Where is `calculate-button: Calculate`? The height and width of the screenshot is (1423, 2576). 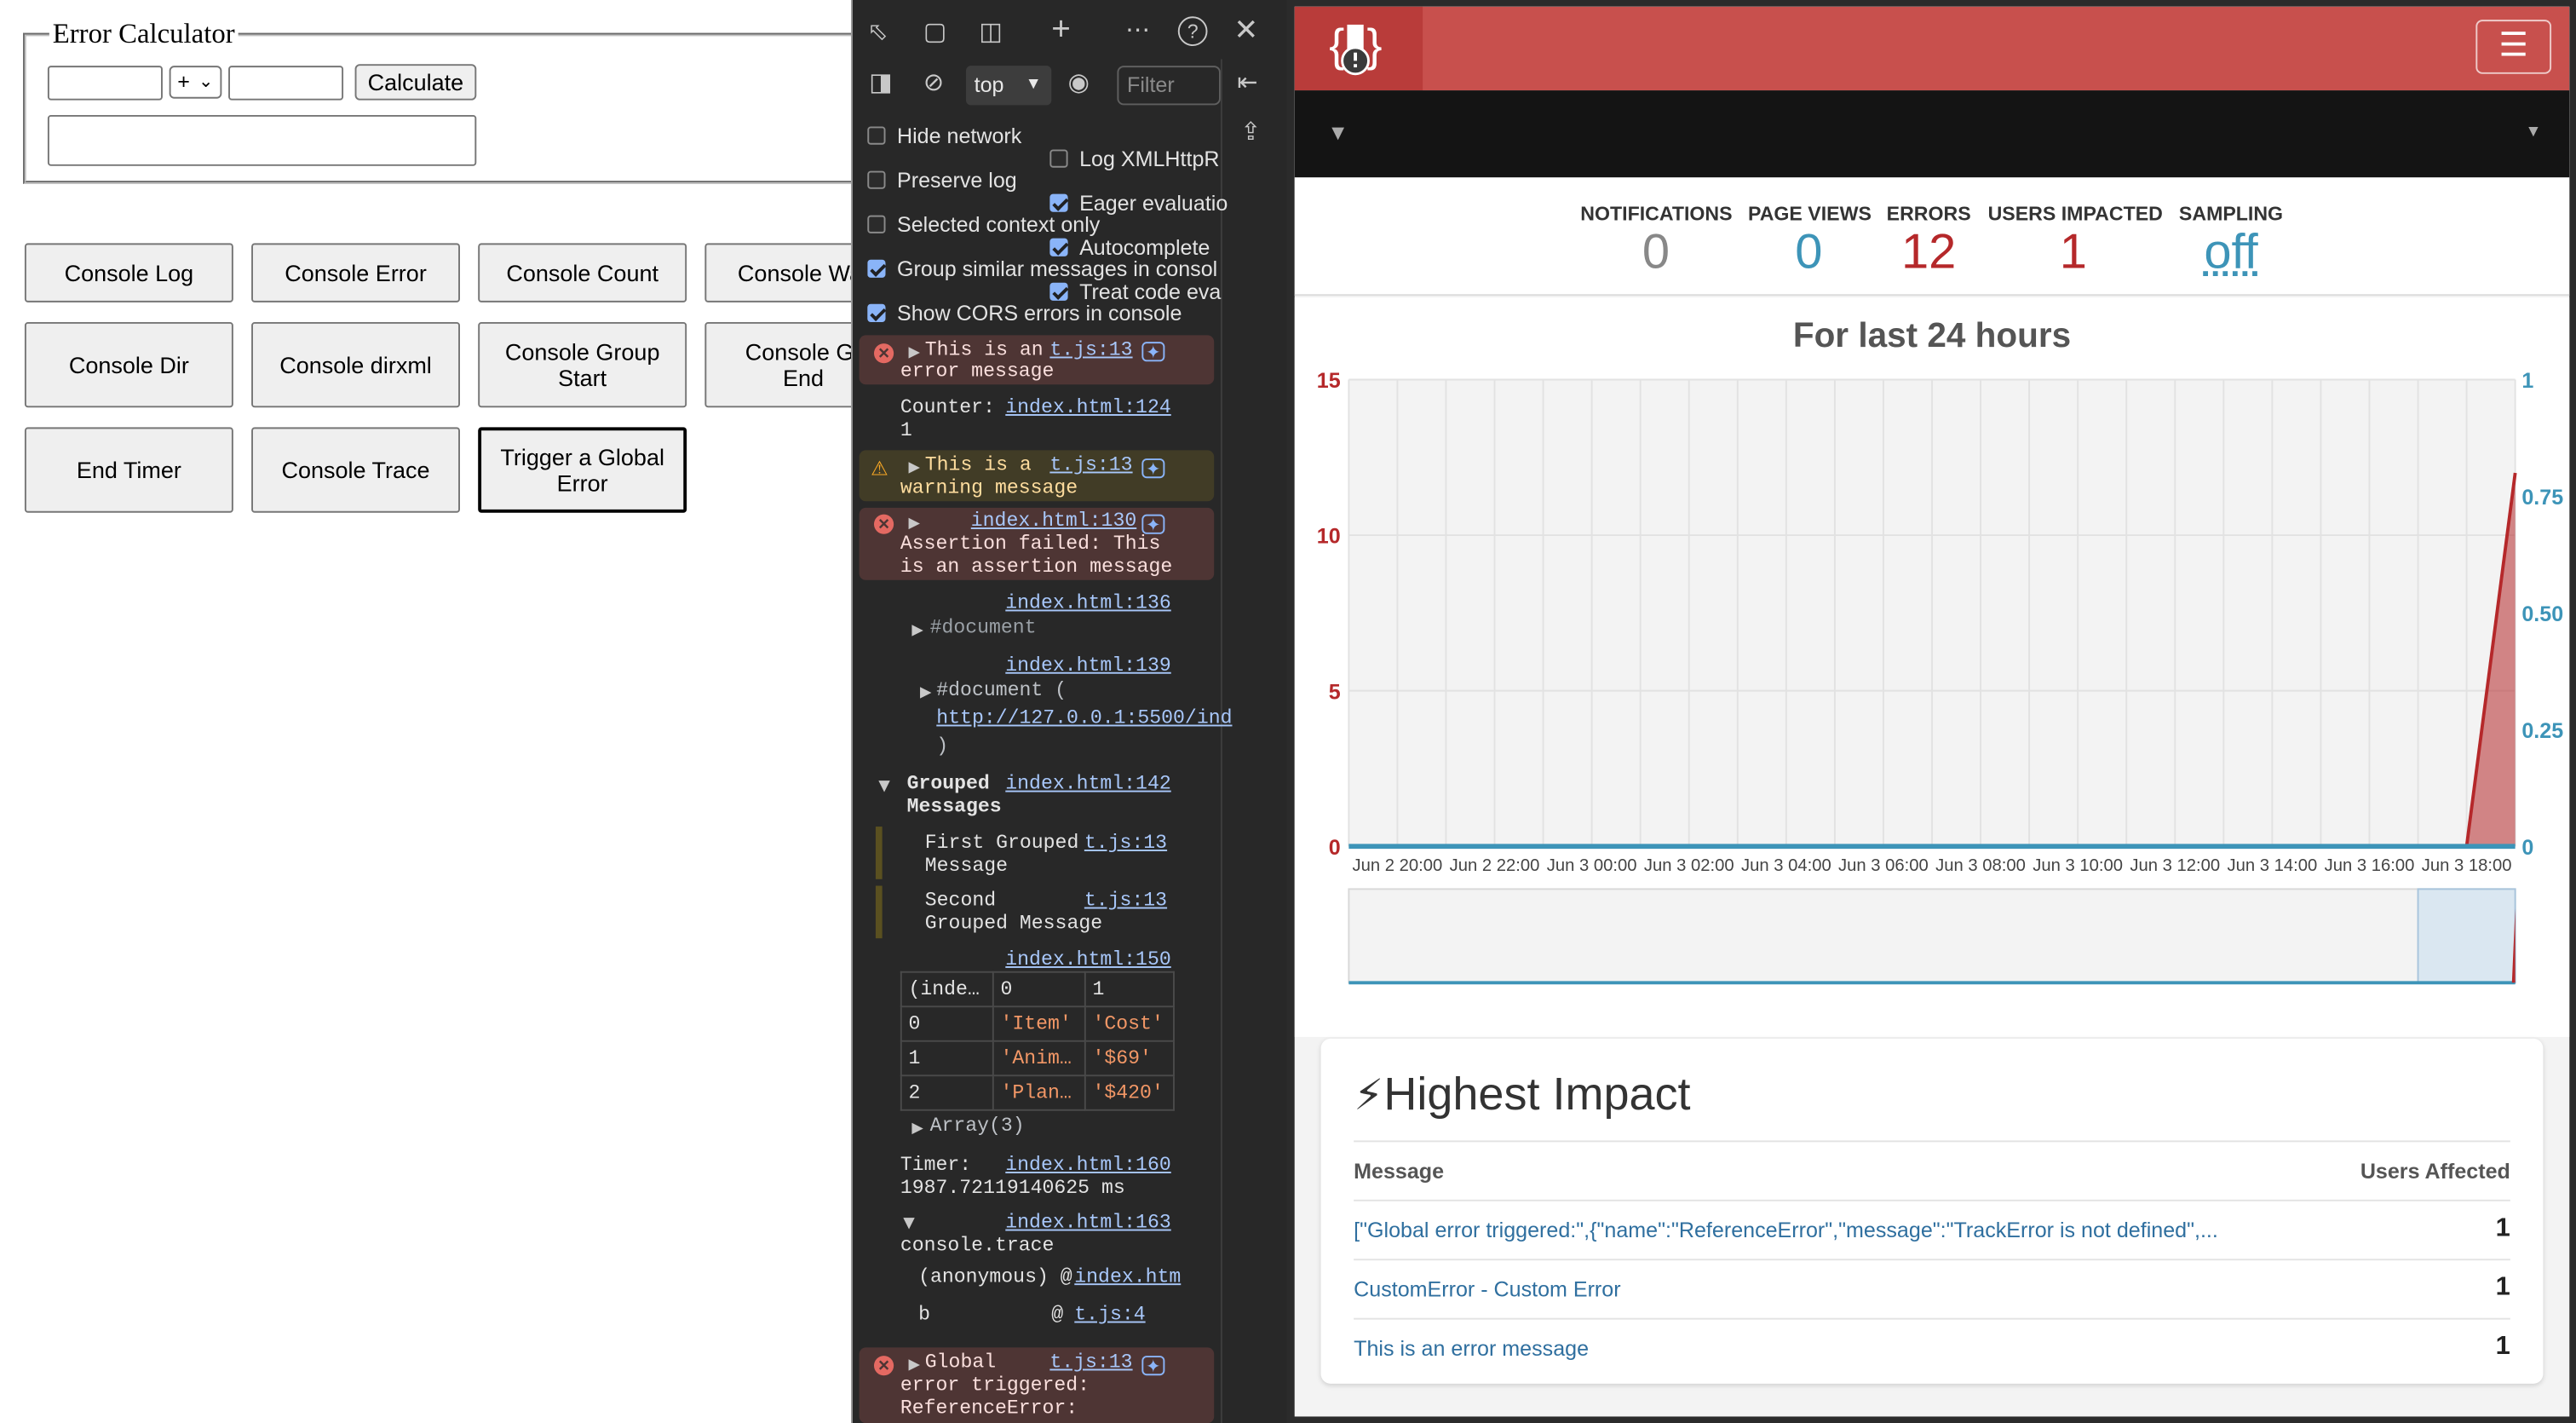
calculate-button: Calculate is located at coordinates (416, 82).